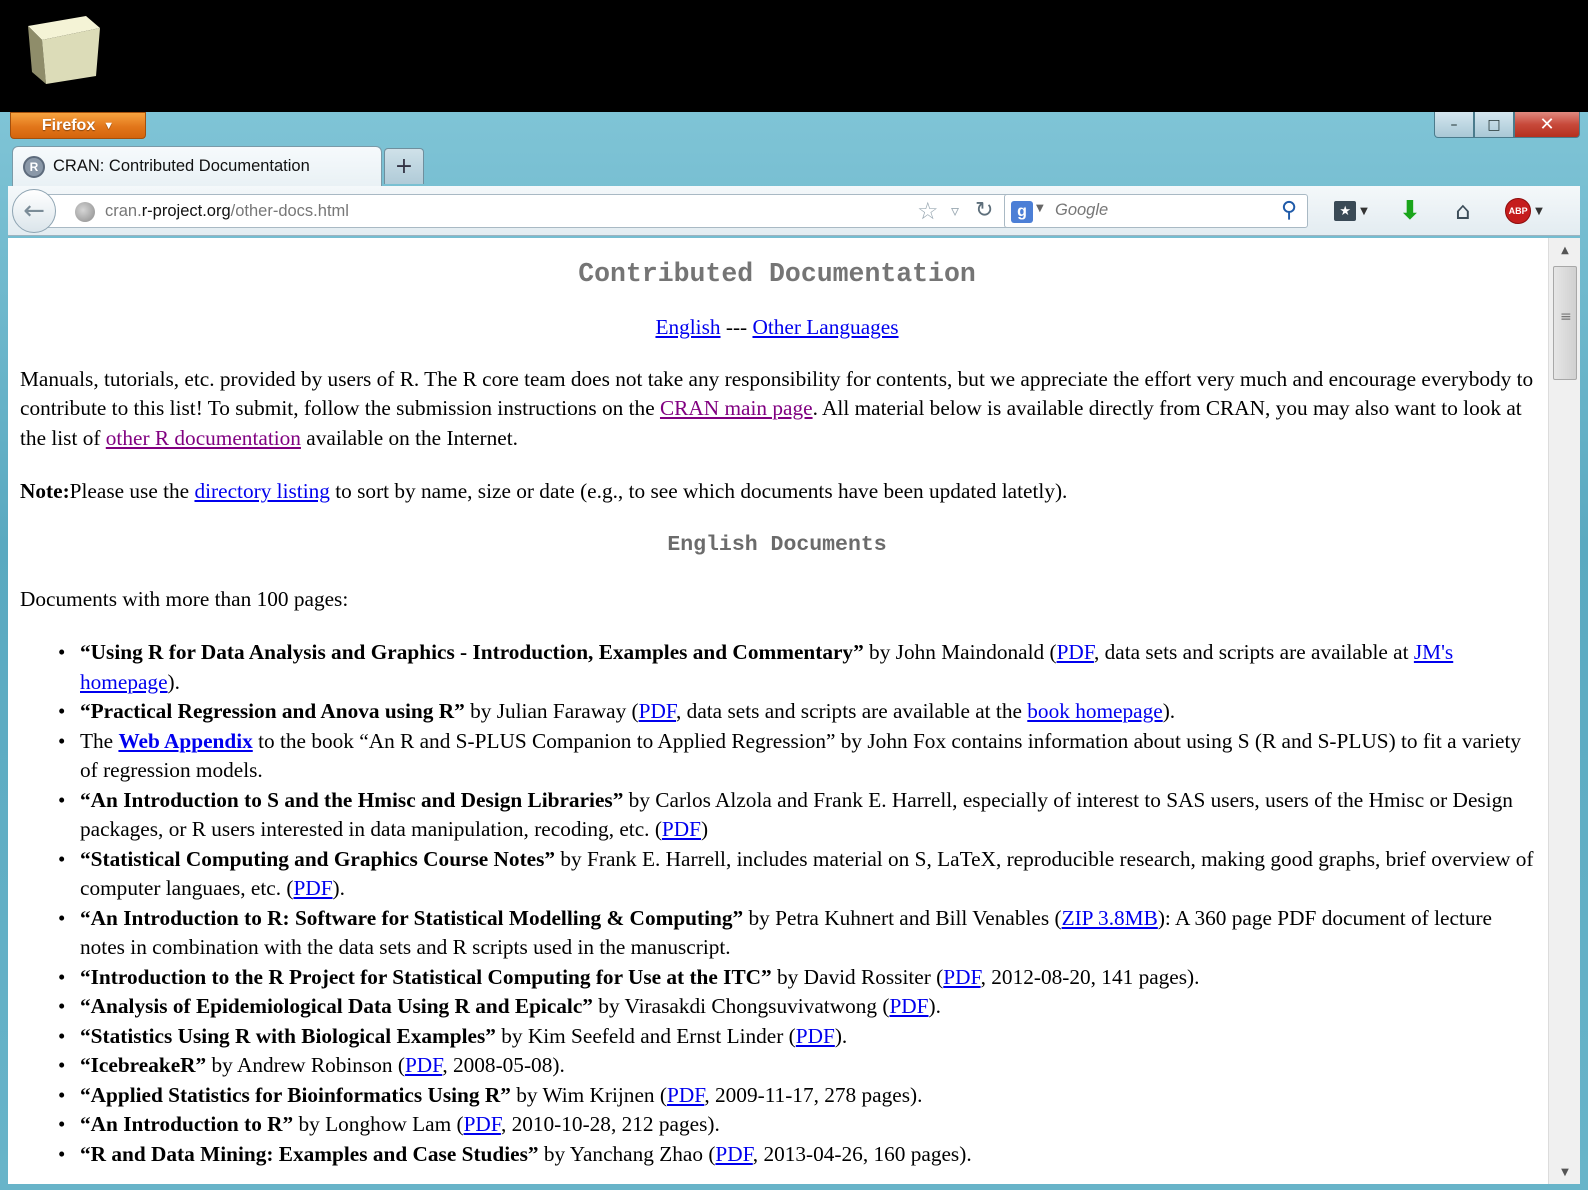 Image resolution: width=1588 pixels, height=1190 pixels. What do you see at coordinates (645, 1035) in the screenshot?
I see `item-text: by Kim Seefeld and Ernst Linder (` at bounding box center [645, 1035].